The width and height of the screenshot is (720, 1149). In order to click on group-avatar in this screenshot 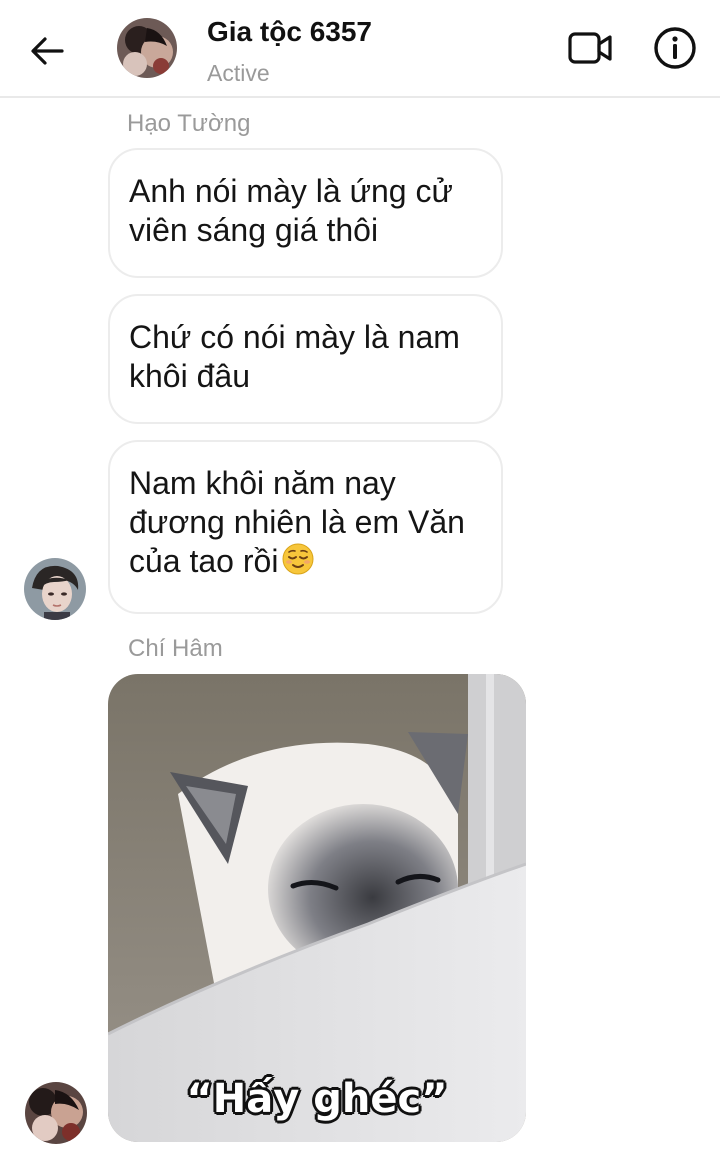, I will do `click(147, 48)`.